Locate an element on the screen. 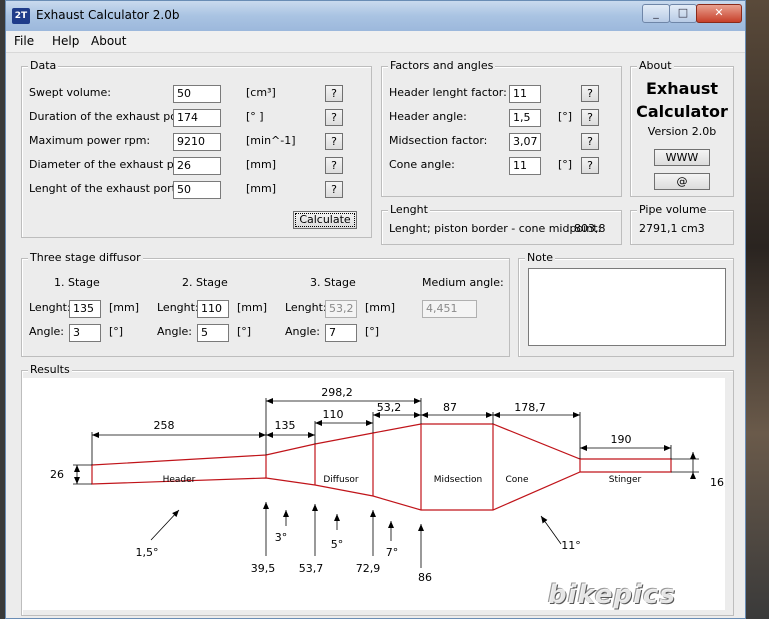  inlet-diameter-dim: 26 is located at coordinates (57, 474).